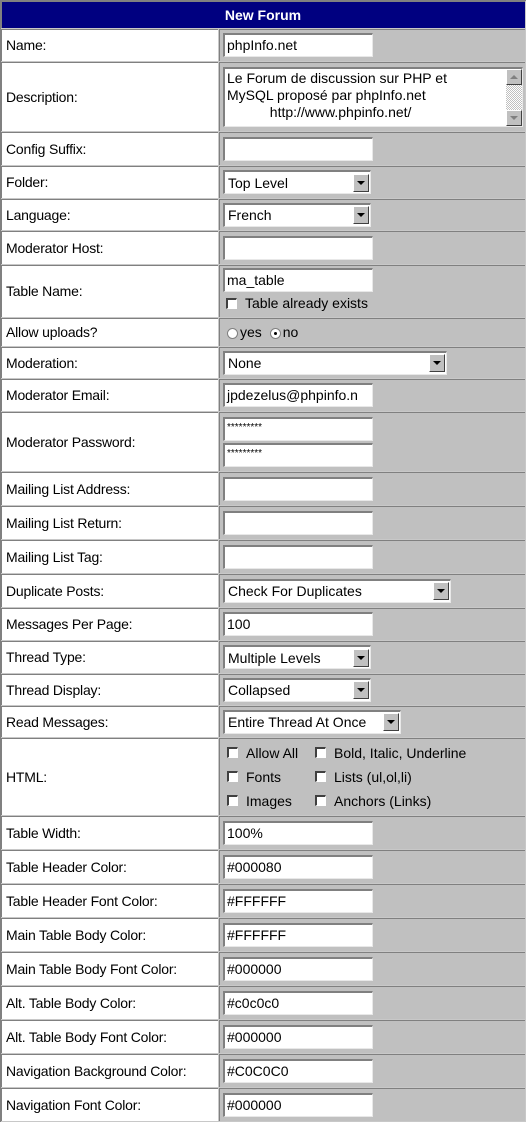 This screenshot has height=1124, width=526. Describe the element at coordinates (55, 590) in the screenshot. I see `duplicate-posts-label: Duplicate Posts:` at that location.